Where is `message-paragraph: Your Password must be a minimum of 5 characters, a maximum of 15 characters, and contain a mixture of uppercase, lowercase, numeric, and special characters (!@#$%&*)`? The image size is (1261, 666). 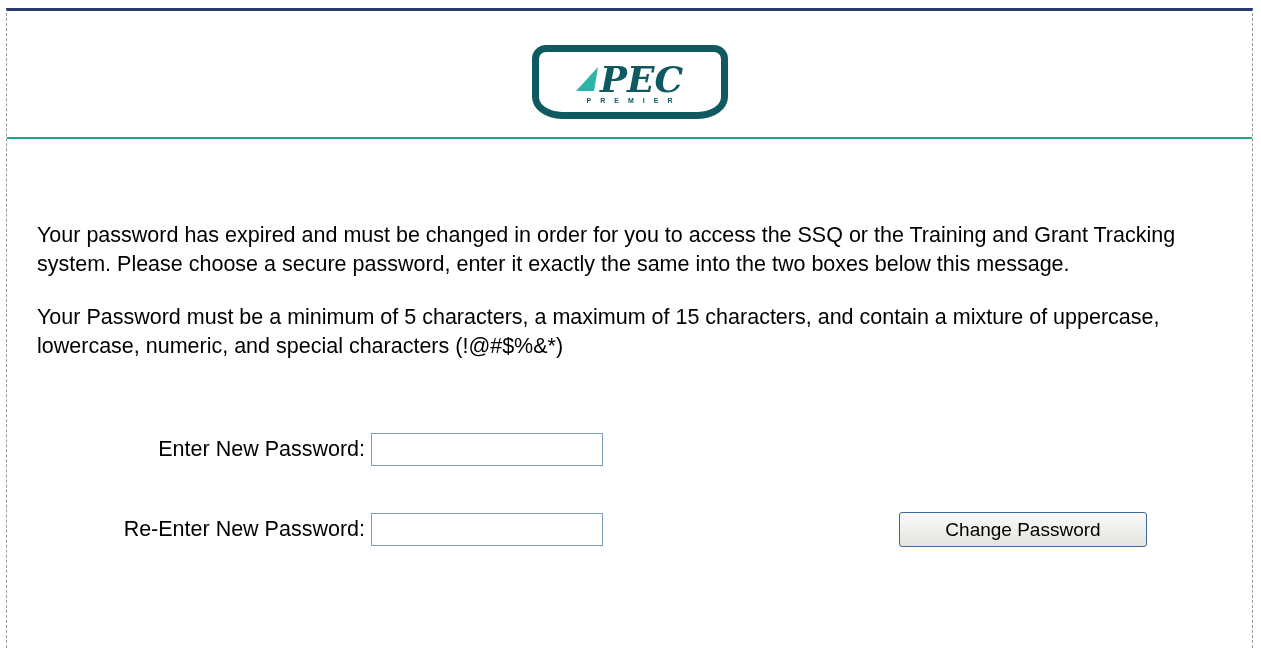 message-paragraph: Your Password must be a minimum of 5 characters, a maximum of 15 characters, and contain a mixture of uppercase, lowercase, numeric, and special characters (!@#$%&*) is located at coordinates (599, 332).